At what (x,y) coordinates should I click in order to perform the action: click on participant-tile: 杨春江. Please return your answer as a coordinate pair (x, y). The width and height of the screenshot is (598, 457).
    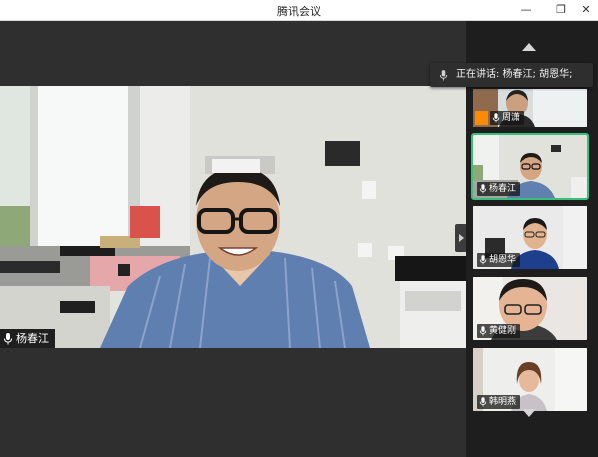
    Looking at the image, I should click on (530, 166).